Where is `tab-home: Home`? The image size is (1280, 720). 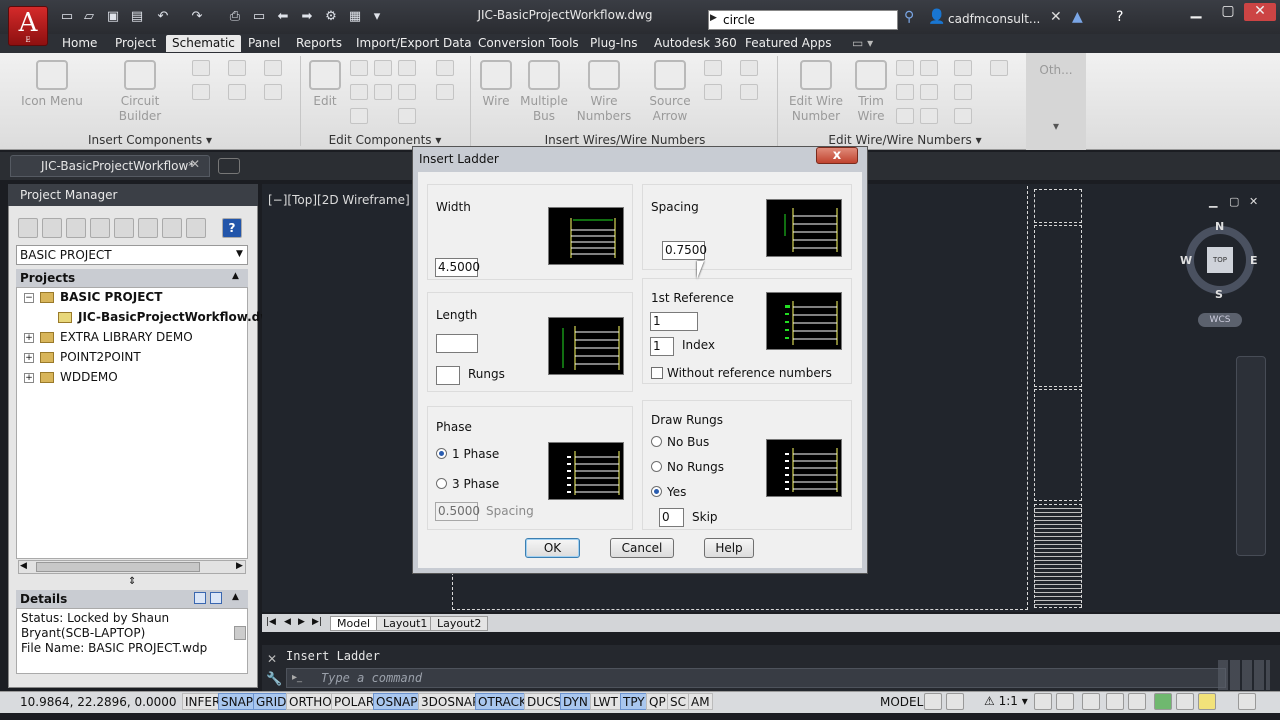 tab-home: Home is located at coordinates (79, 43).